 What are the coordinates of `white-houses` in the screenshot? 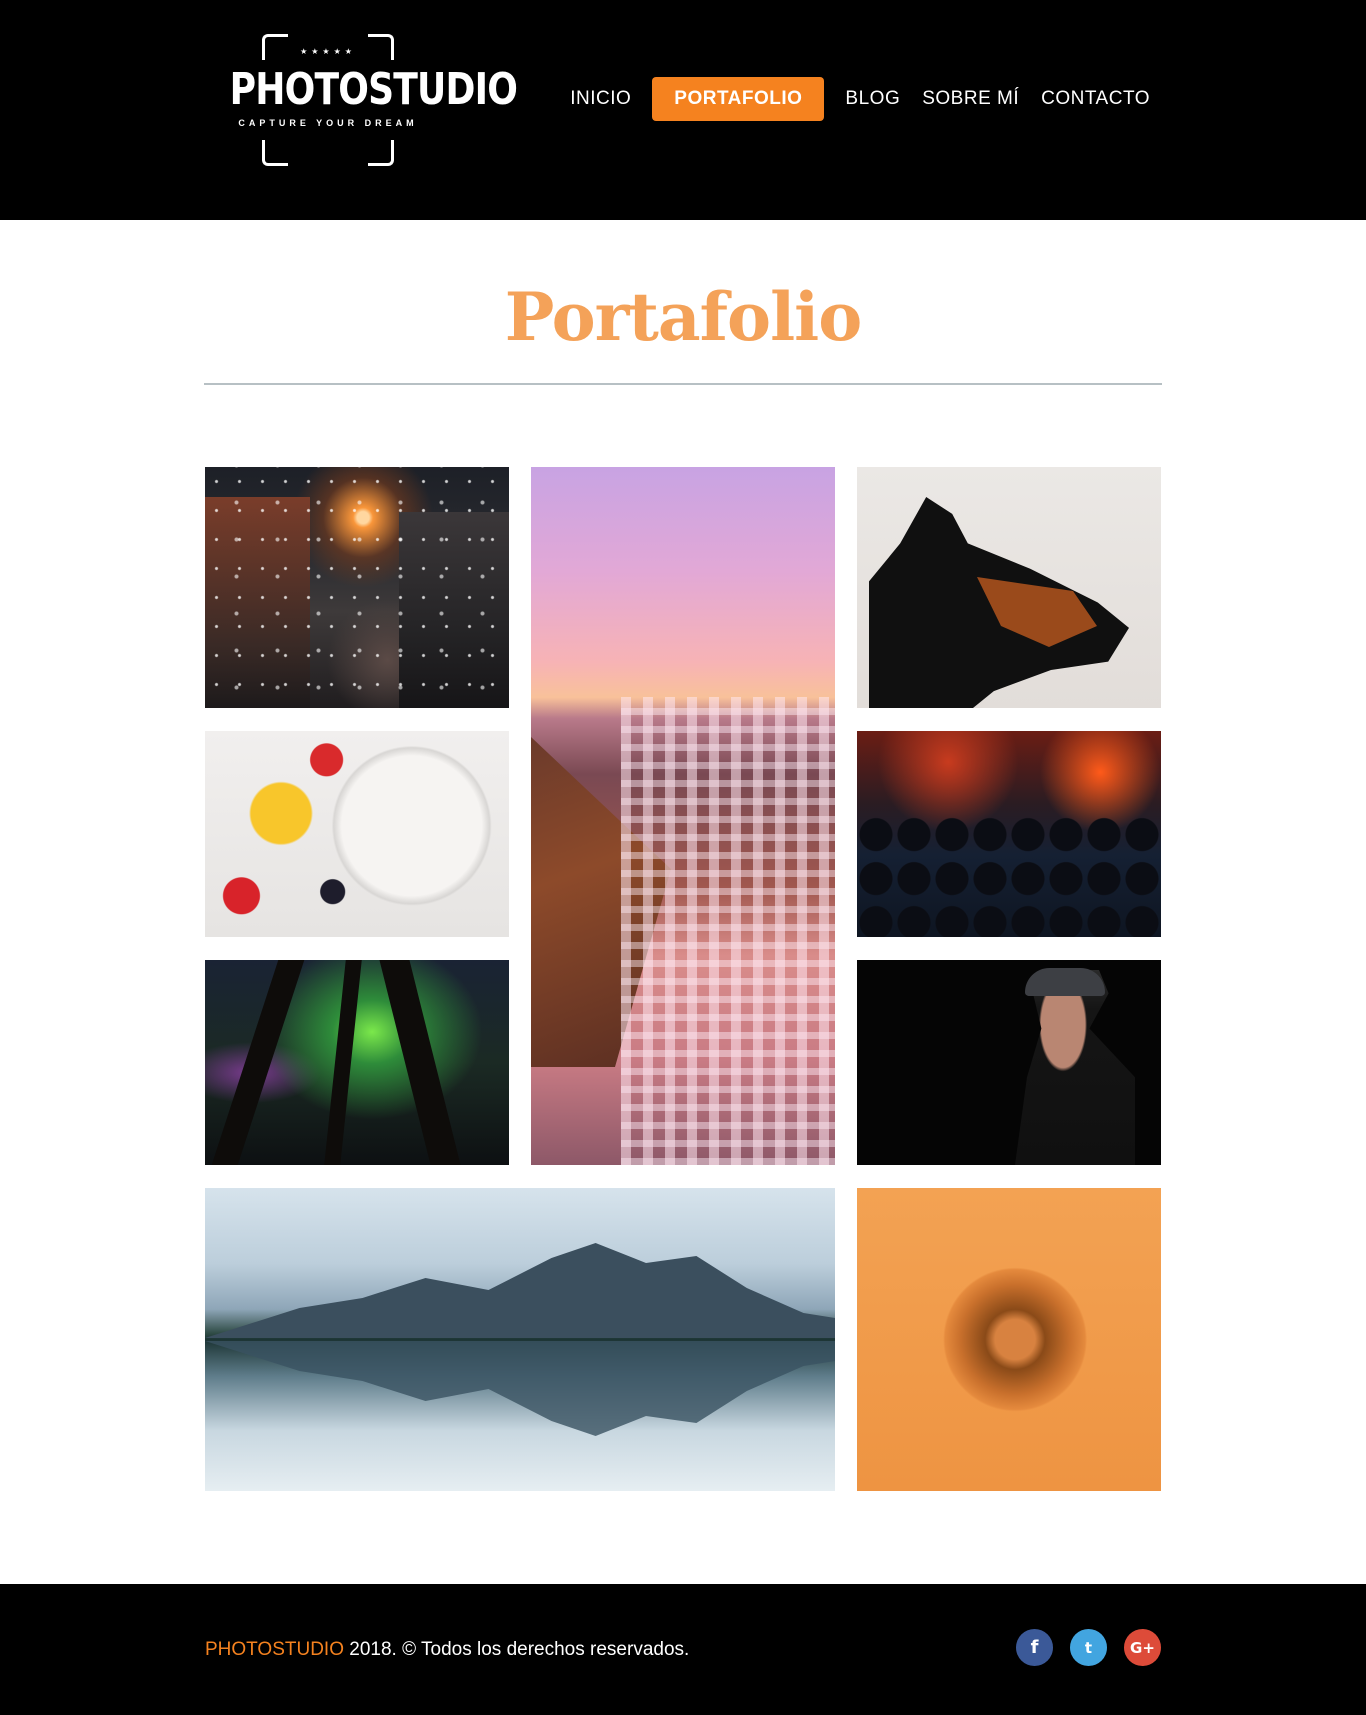 It's located at (728, 931).